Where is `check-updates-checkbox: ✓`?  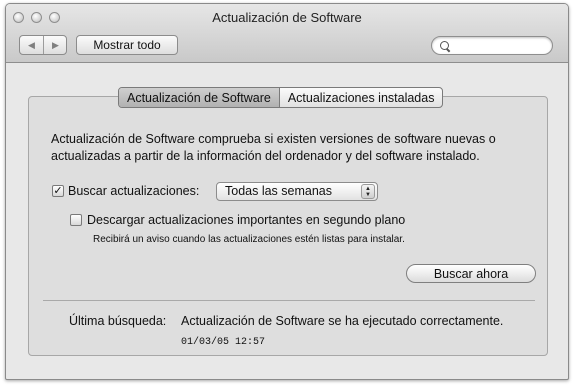
check-updates-checkbox: ✓ is located at coordinates (58, 191).